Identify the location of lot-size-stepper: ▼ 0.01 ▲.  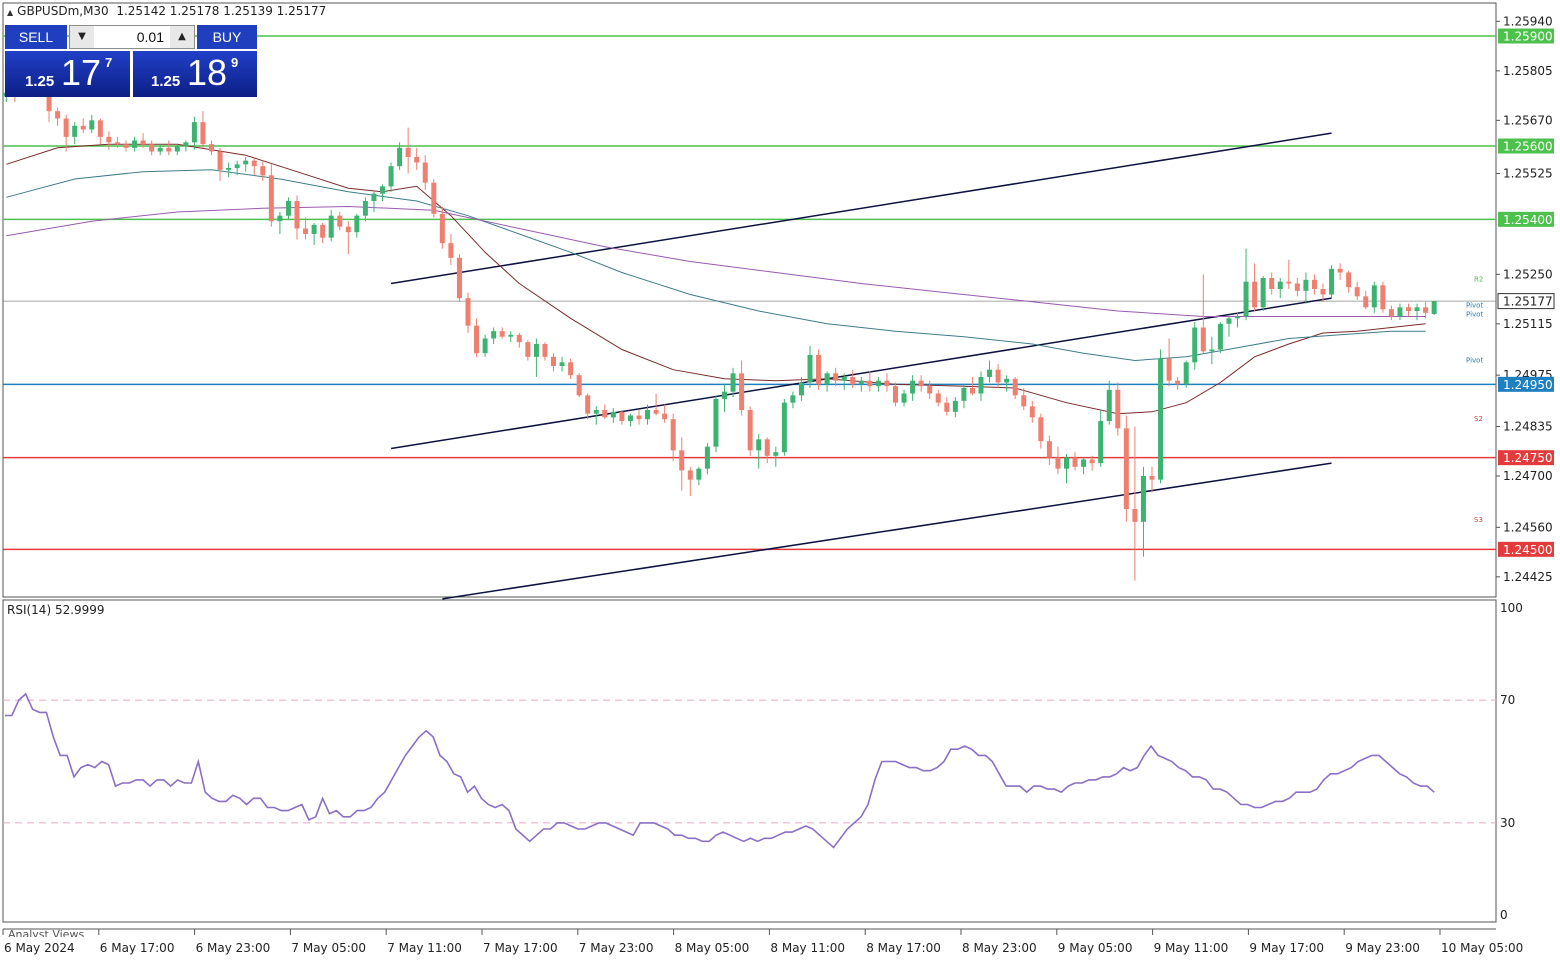
(132, 37).